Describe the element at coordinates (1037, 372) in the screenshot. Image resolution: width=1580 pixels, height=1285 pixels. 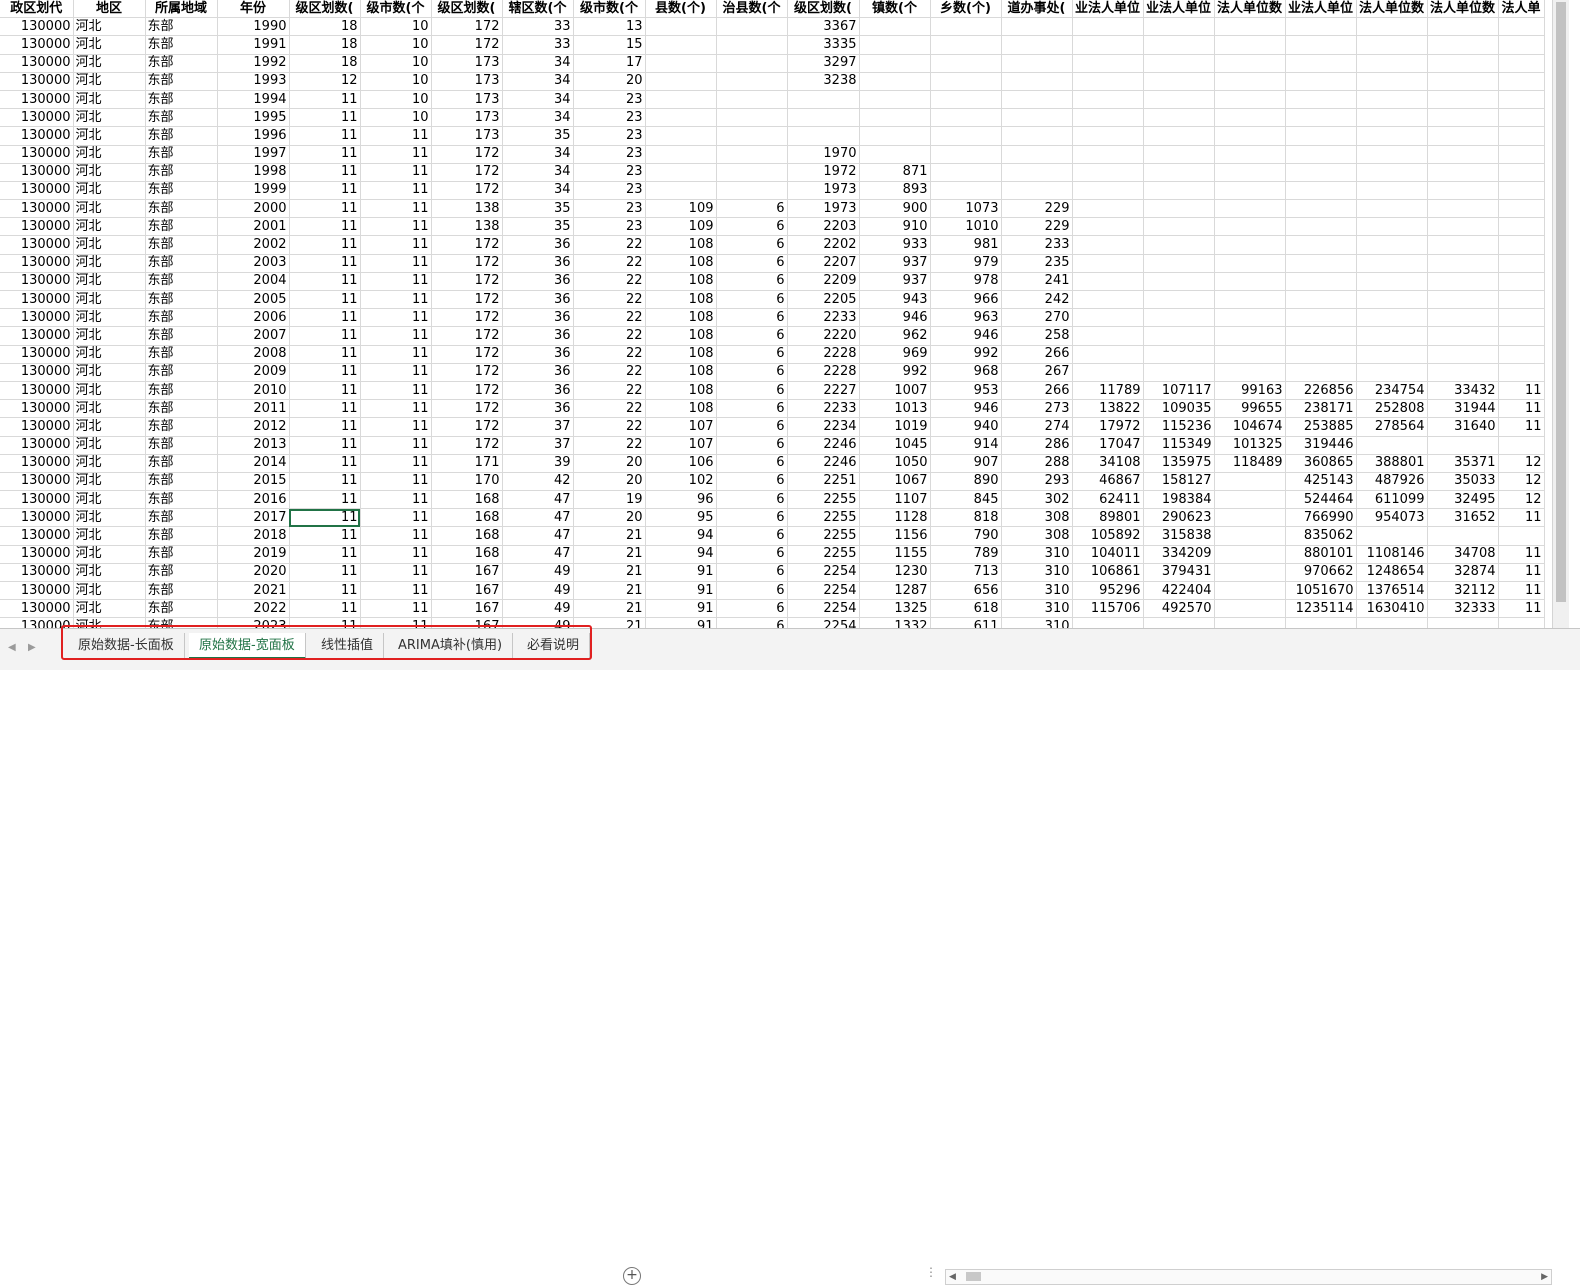
I see `table-cell: 267` at that location.